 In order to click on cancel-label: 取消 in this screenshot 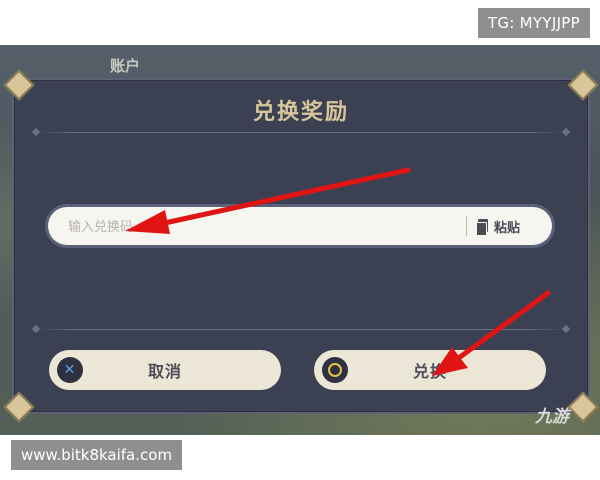, I will do `click(164, 371)`.